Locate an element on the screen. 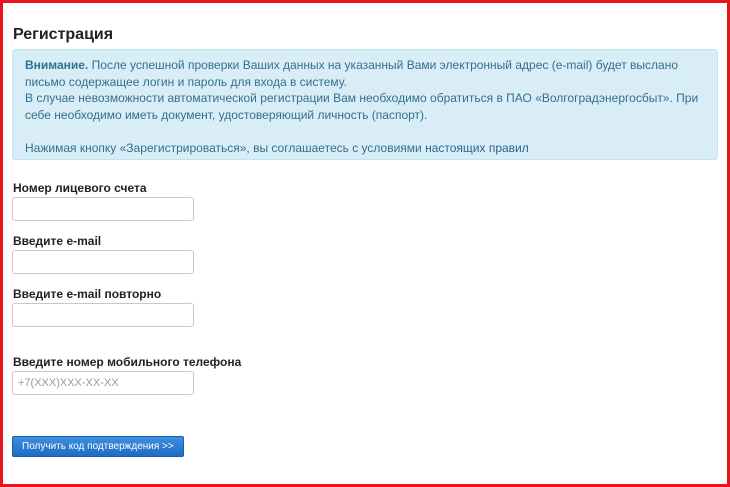 The height and width of the screenshot is (487, 730). notice-spacer is located at coordinates (365, 131).